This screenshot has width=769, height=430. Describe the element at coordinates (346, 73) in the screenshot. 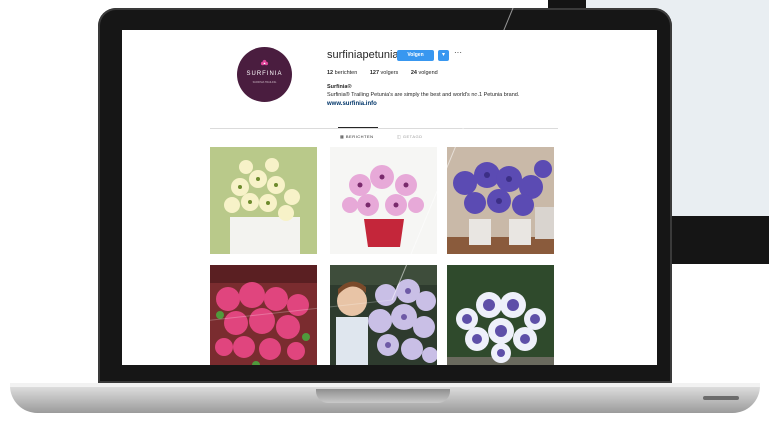

I see `stat-label: berichten` at that location.